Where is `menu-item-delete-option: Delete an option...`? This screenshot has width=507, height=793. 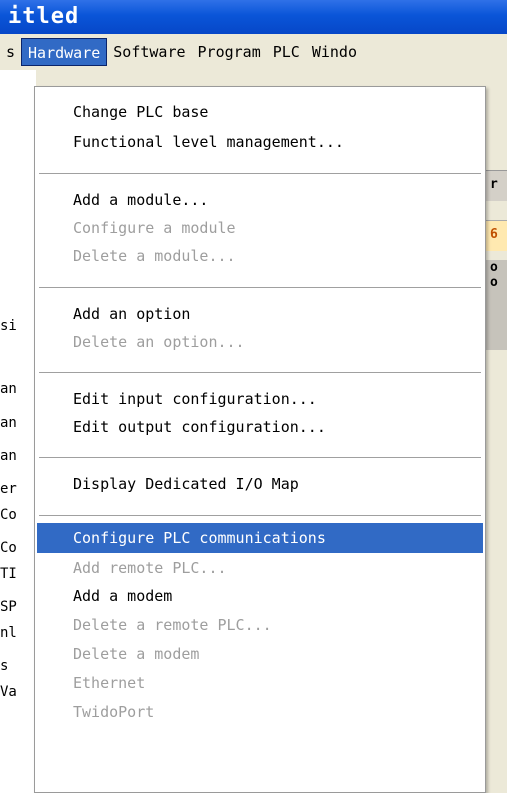 menu-item-delete-option: Delete an option... is located at coordinates (260, 342).